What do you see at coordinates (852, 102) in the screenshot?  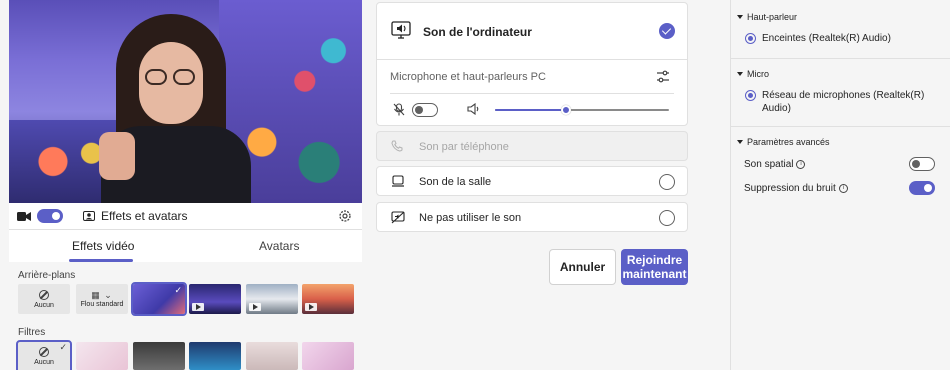 I see `mic-device-label: Réseau de microphones (Realtek(R) Audio)` at bounding box center [852, 102].